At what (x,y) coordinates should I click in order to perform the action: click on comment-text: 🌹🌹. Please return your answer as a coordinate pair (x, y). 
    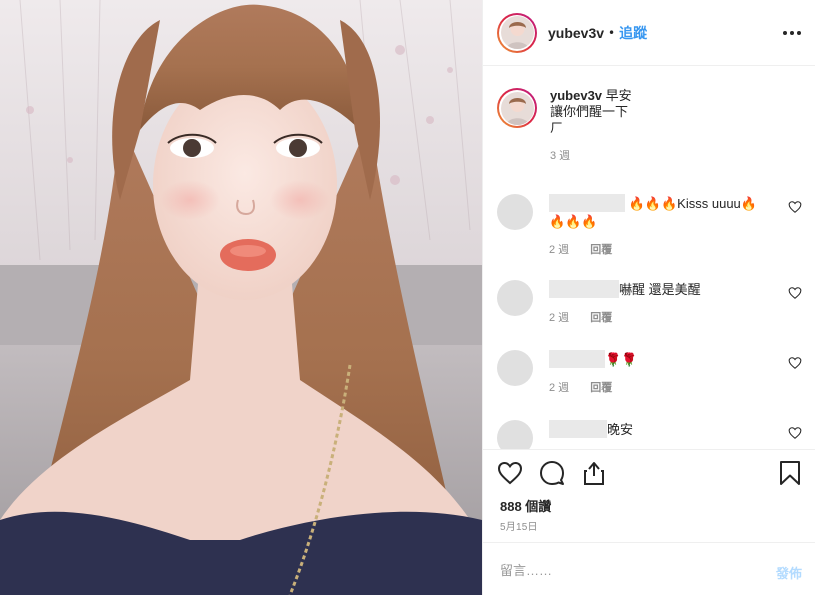
    Looking at the image, I should click on (621, 359).